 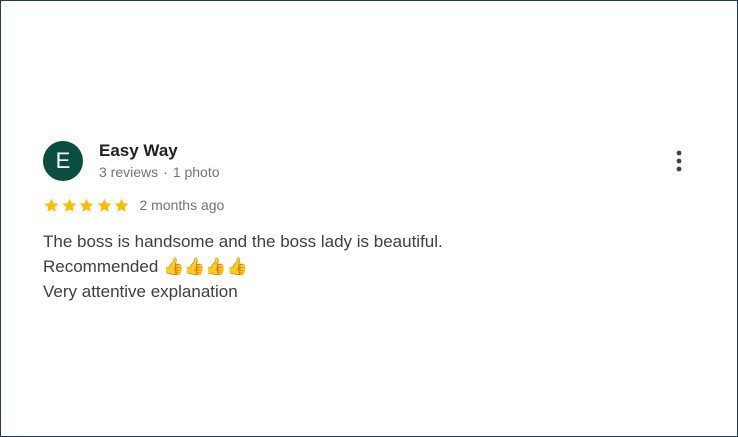 I want to click on more-vert-icon, so click(x=679, y=161).